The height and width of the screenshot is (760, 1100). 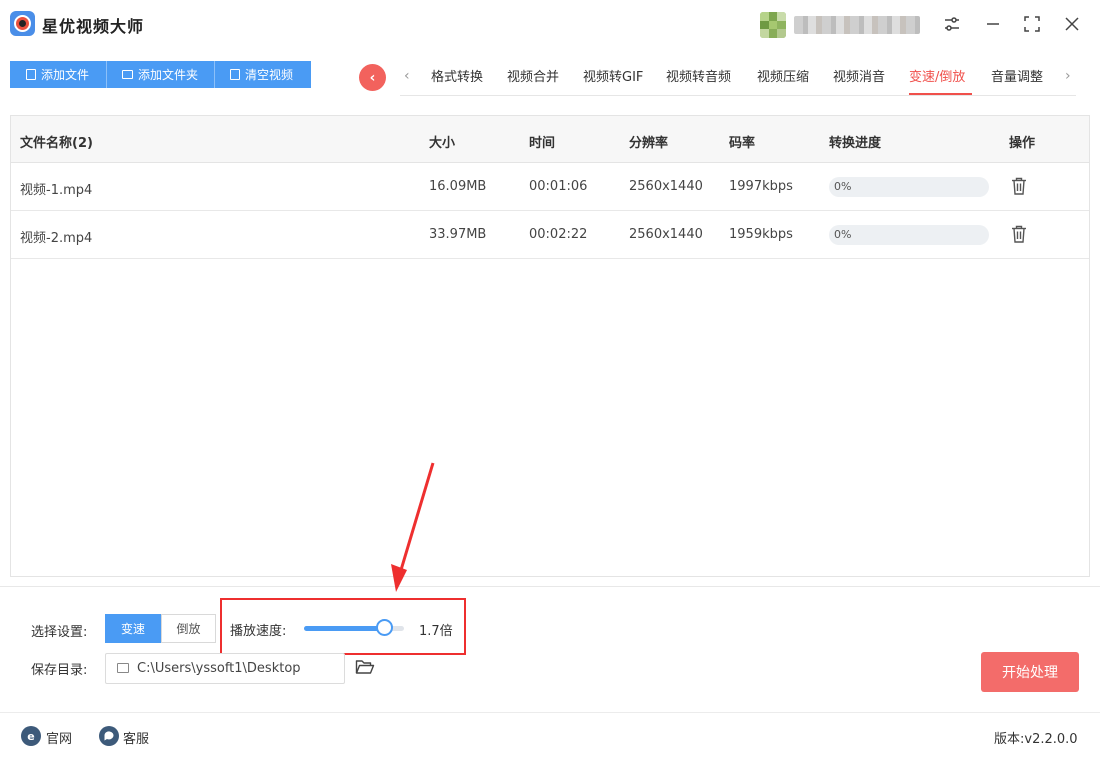 I want to click on file-name: 视频-2.mp4, so click(x=56, y=238).